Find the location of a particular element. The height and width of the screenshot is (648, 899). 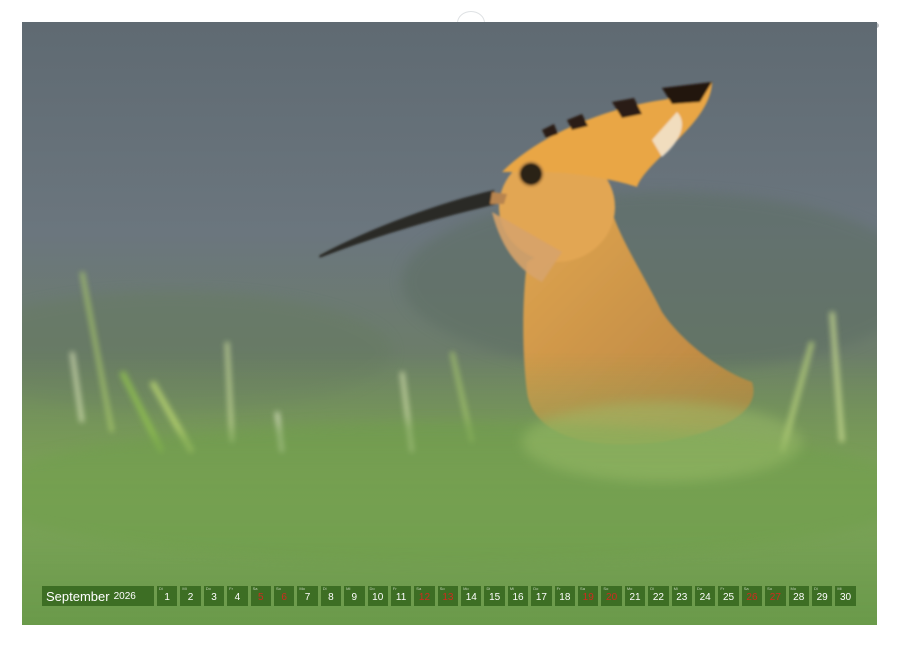

day-number: 26 is located at coordinates (752, 597).